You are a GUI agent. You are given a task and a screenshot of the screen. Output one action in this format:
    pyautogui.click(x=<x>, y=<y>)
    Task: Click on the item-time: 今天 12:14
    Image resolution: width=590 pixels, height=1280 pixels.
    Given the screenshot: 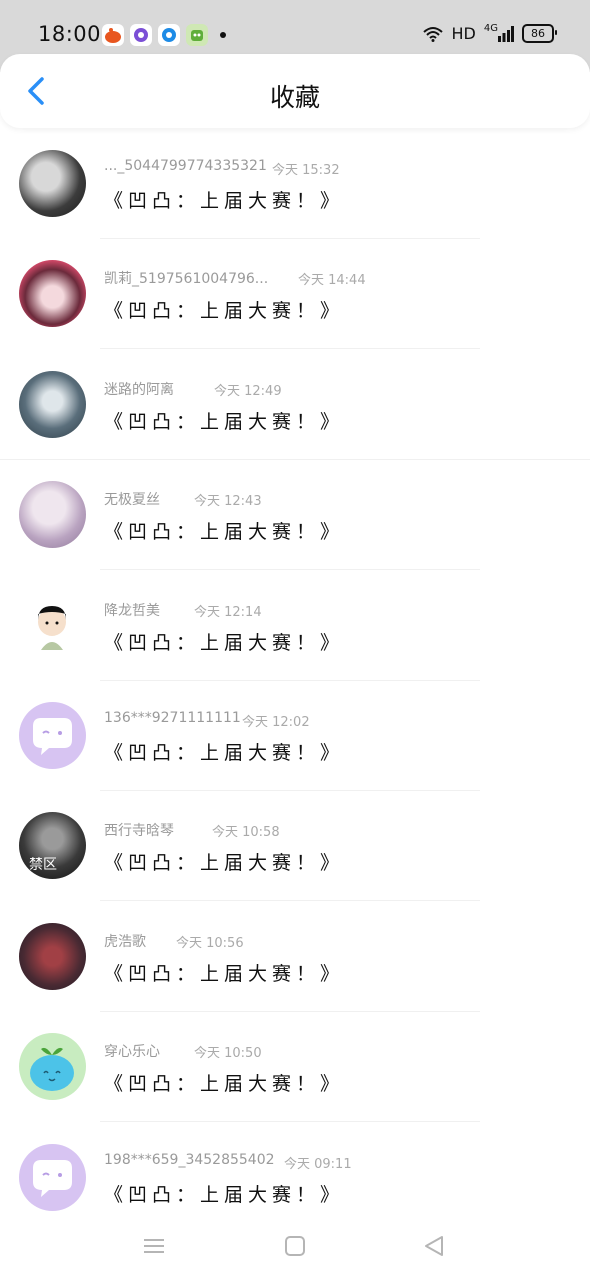 What is the action you would take?
    pyautogui.click(x=228, y=612)
    